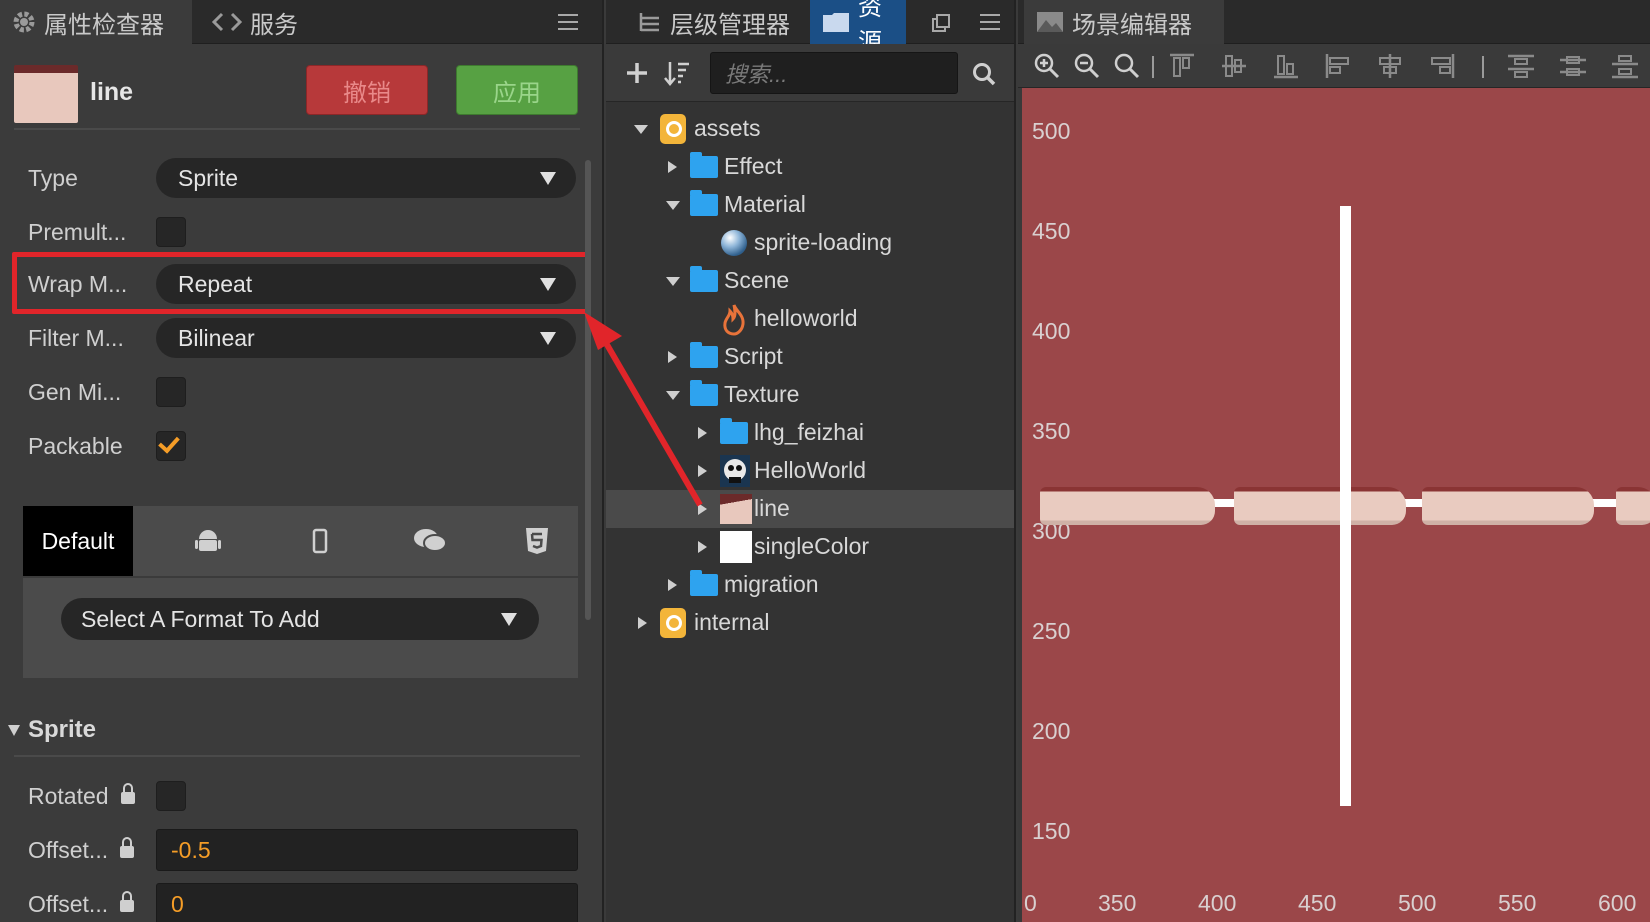 This screenshot has width=1650, height=922. I want to click on tree-item-assets: assets, so click(810, 129).